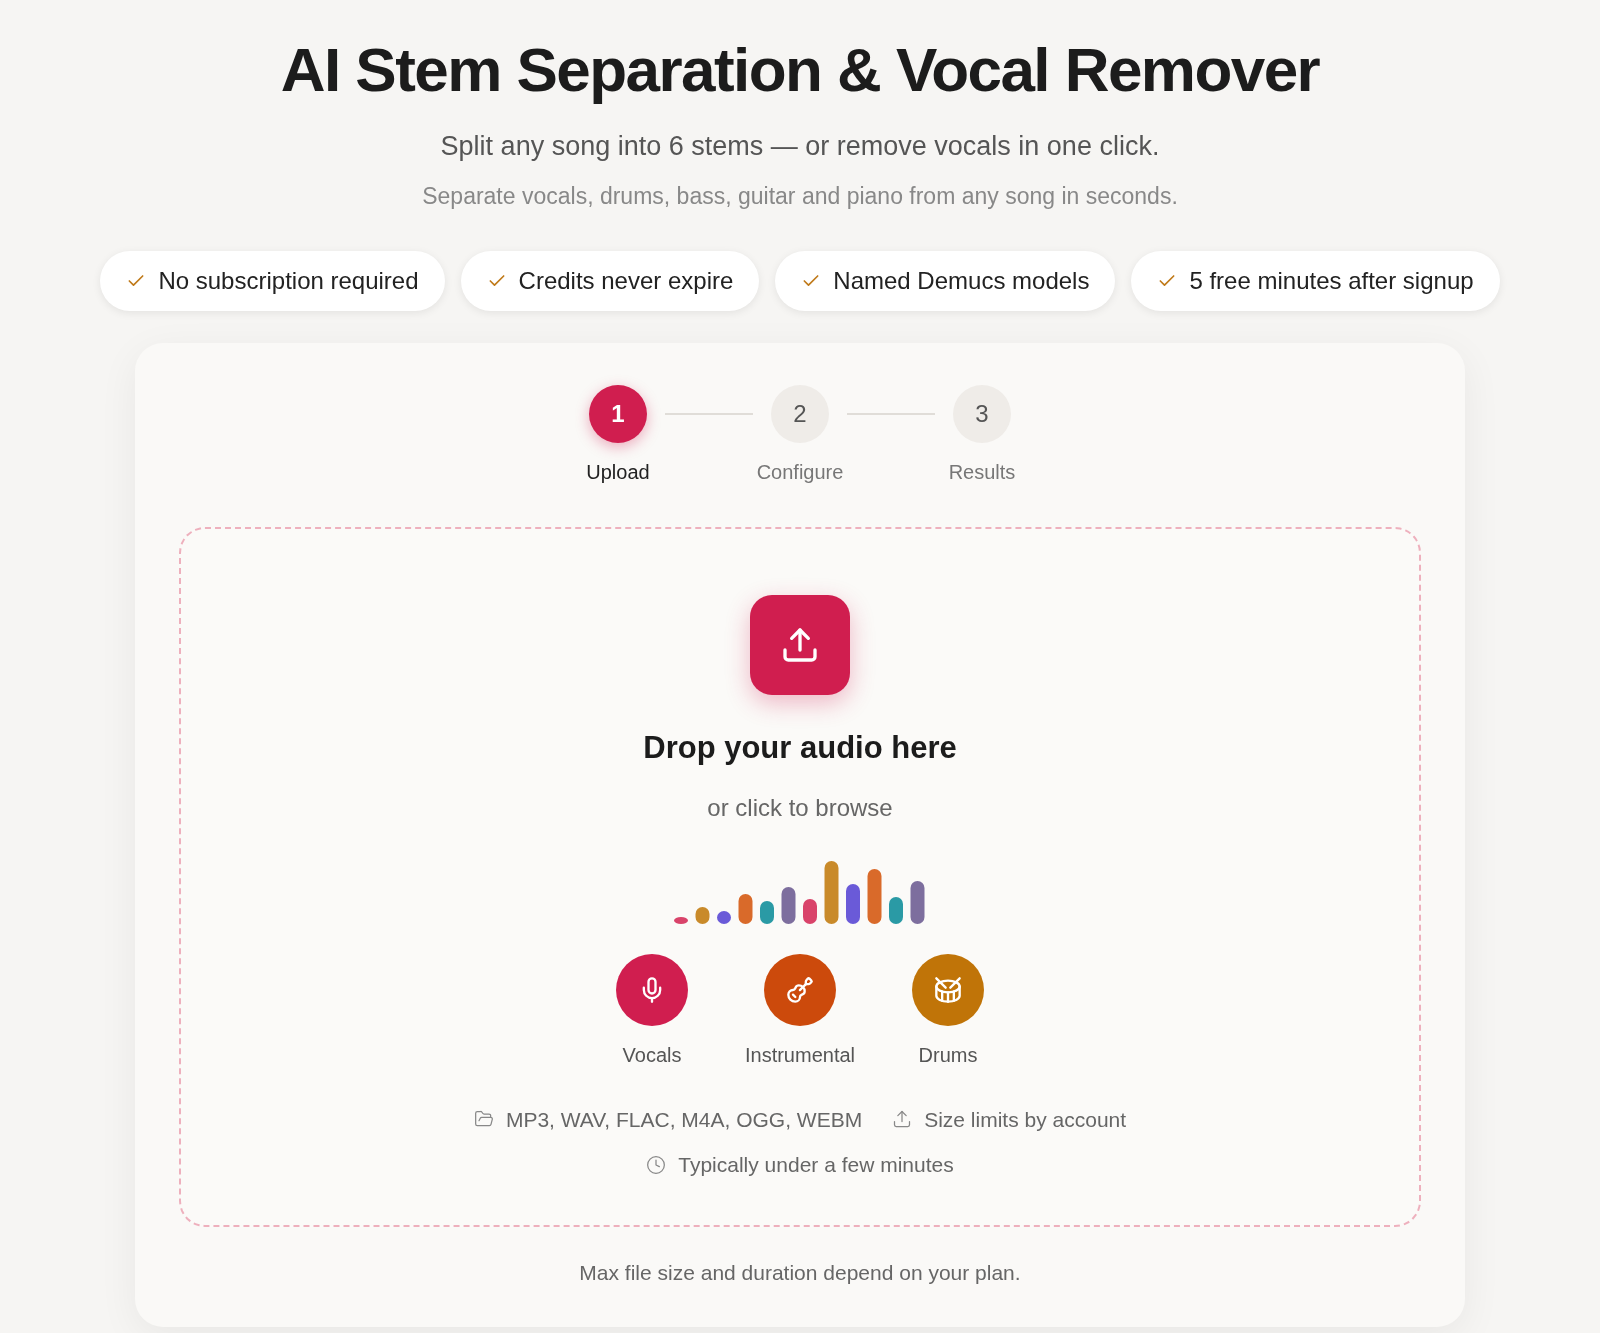 The width and height of the screenshot is (1600, 1333). I want to click on step-number: 3, so click(982, 414).